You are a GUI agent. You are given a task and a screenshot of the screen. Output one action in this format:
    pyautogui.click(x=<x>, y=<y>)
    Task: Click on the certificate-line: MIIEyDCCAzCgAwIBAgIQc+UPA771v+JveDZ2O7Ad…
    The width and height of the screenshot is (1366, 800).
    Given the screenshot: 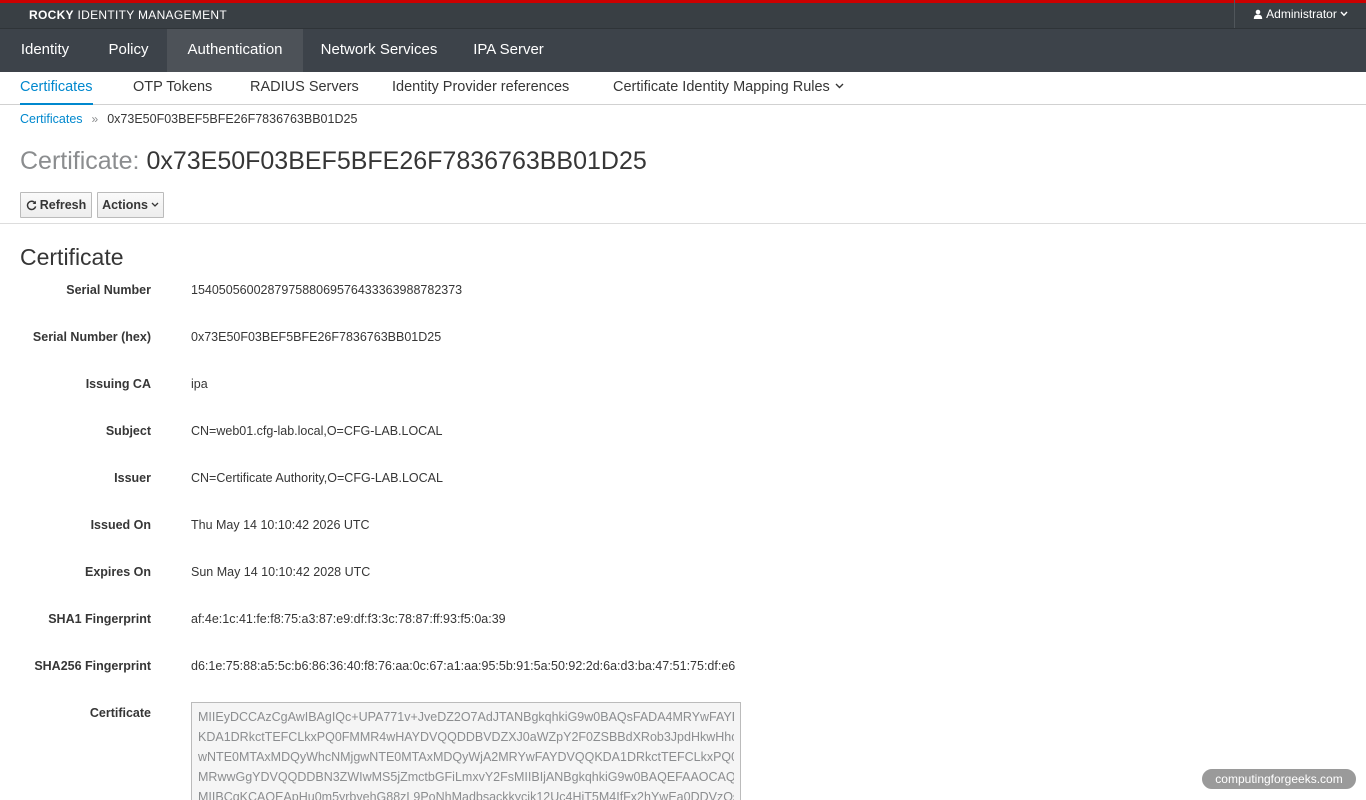 What is the action you would take?
    pyautogui.click(x=466, y=717)
    